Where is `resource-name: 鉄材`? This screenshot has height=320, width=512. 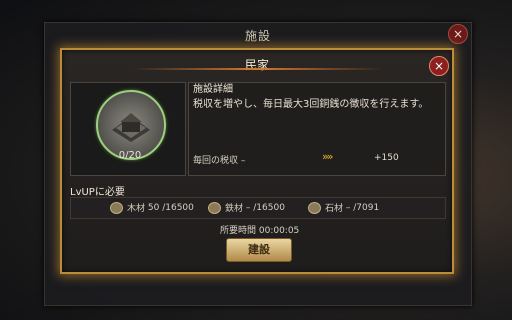
resource-name: 鉄材 is located at coordinates (234, 209).